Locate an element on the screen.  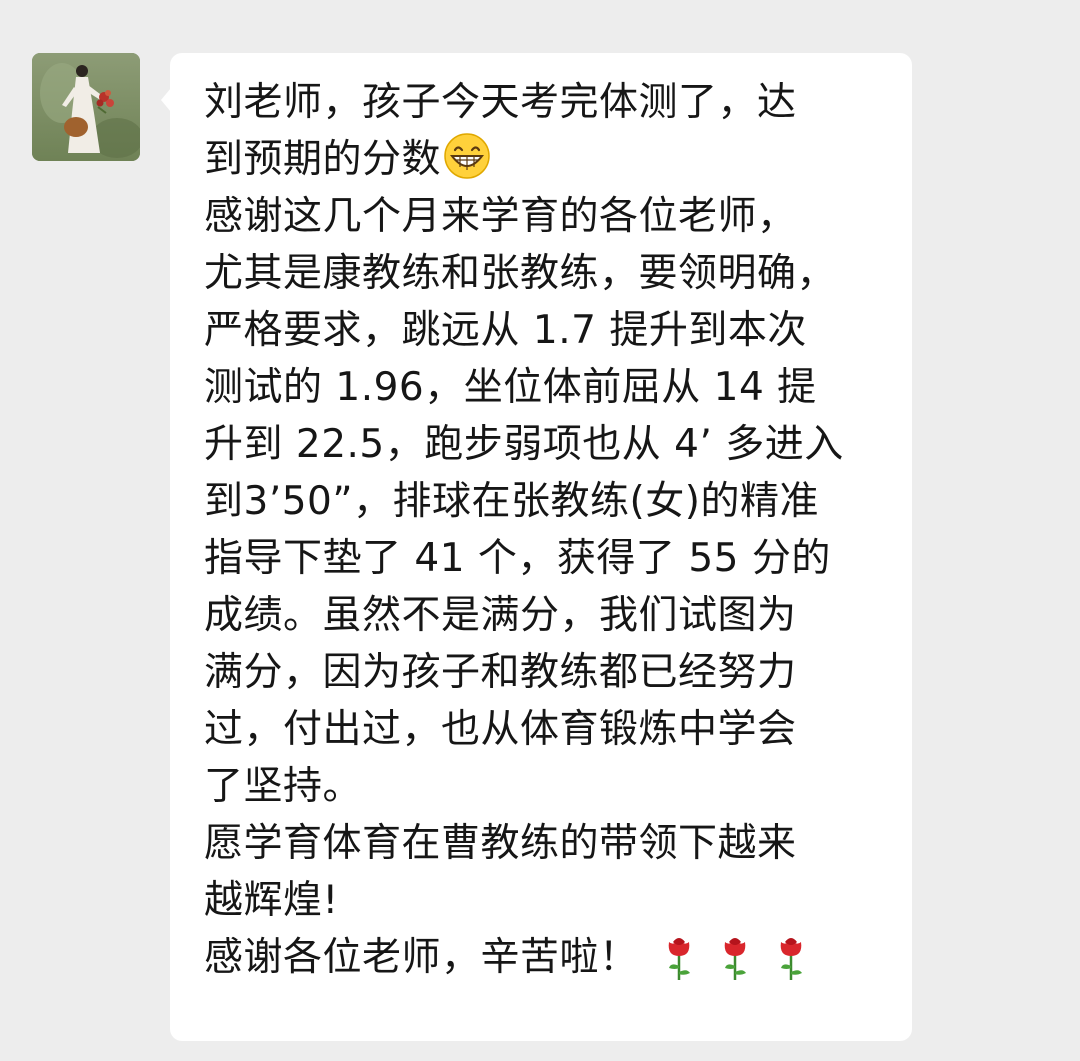
message-line: 感谢各位老师，辛苦啦！ is located at coordinates (421, 957).